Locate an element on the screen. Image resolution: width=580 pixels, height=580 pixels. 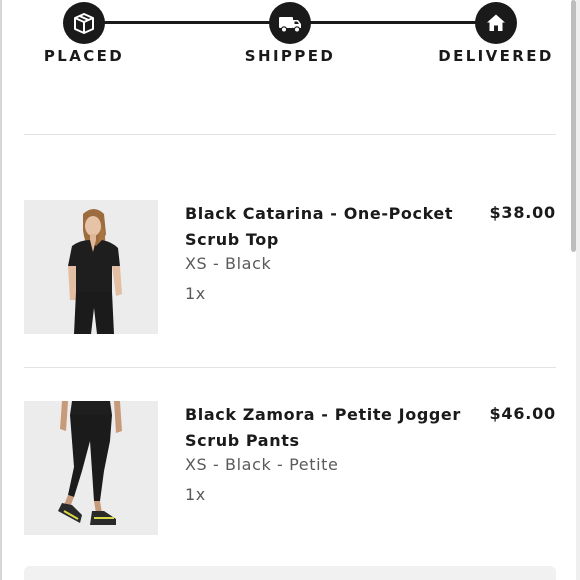
item-variant: XS - Black - Petite is located at coordinates (262, 464).